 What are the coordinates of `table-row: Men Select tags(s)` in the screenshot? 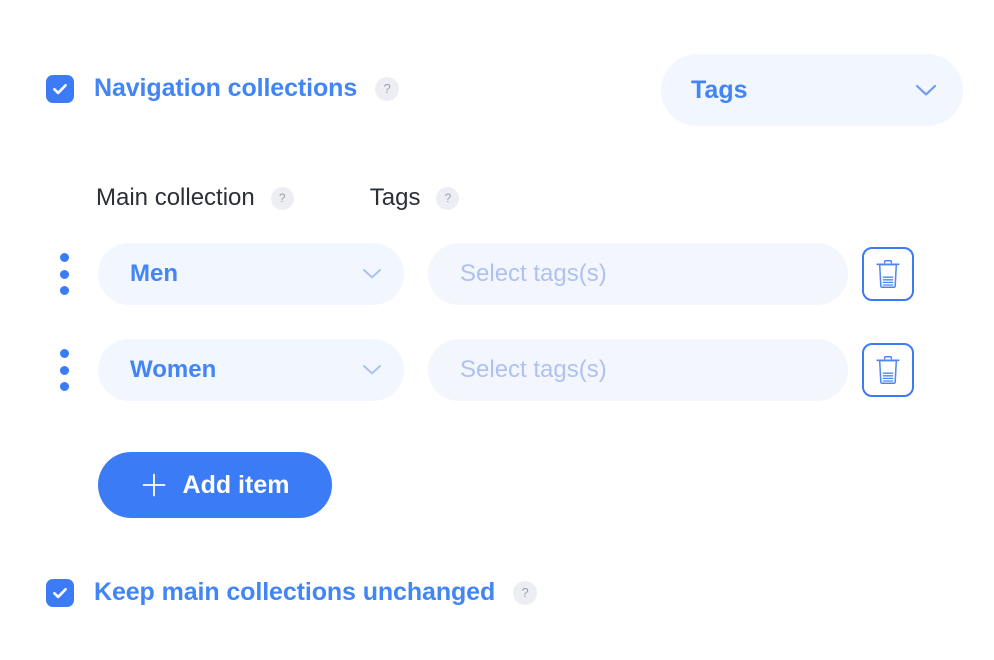 It's located at (485, 274).